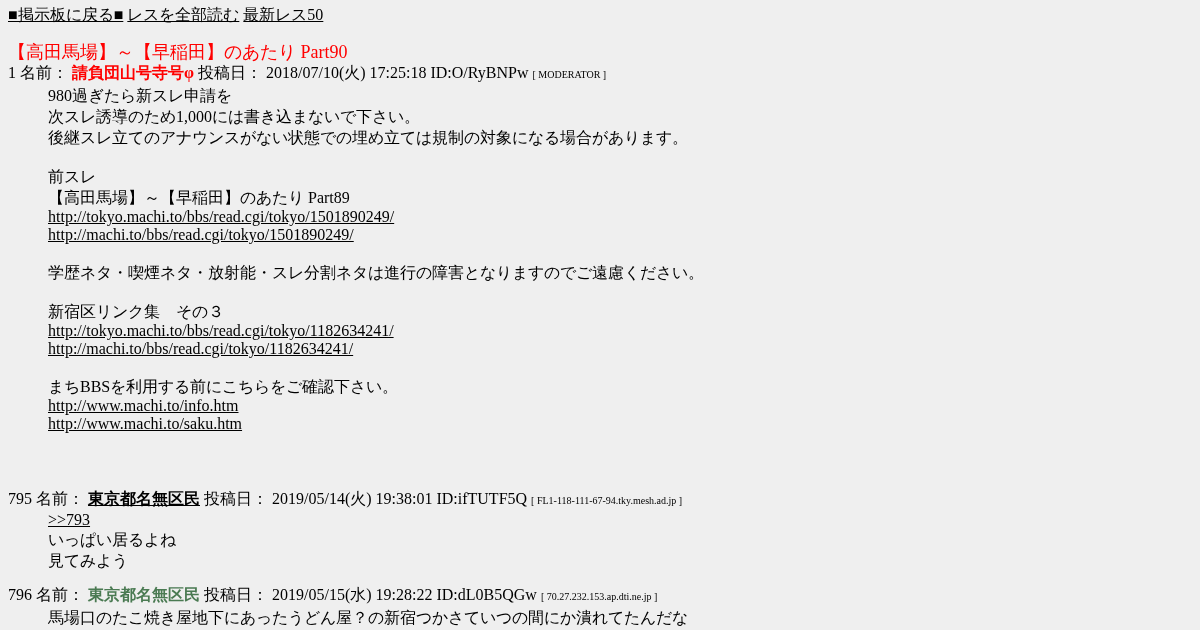 This screenshot has width=1200, height=630. Describe the element at coordinates (69, 520) in the screenshot. I see `post-link: >>793` at that location.